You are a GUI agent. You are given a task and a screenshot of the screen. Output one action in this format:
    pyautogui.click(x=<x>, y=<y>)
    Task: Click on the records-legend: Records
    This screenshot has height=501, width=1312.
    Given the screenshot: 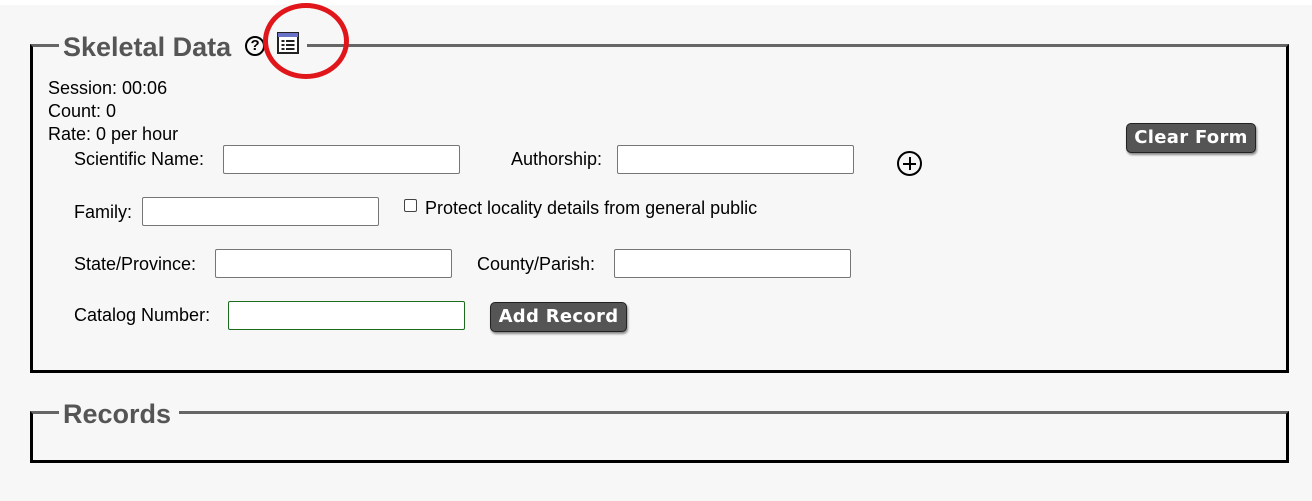 What is the action you would take?
    pyautogui.click(x=119, y=413)
    